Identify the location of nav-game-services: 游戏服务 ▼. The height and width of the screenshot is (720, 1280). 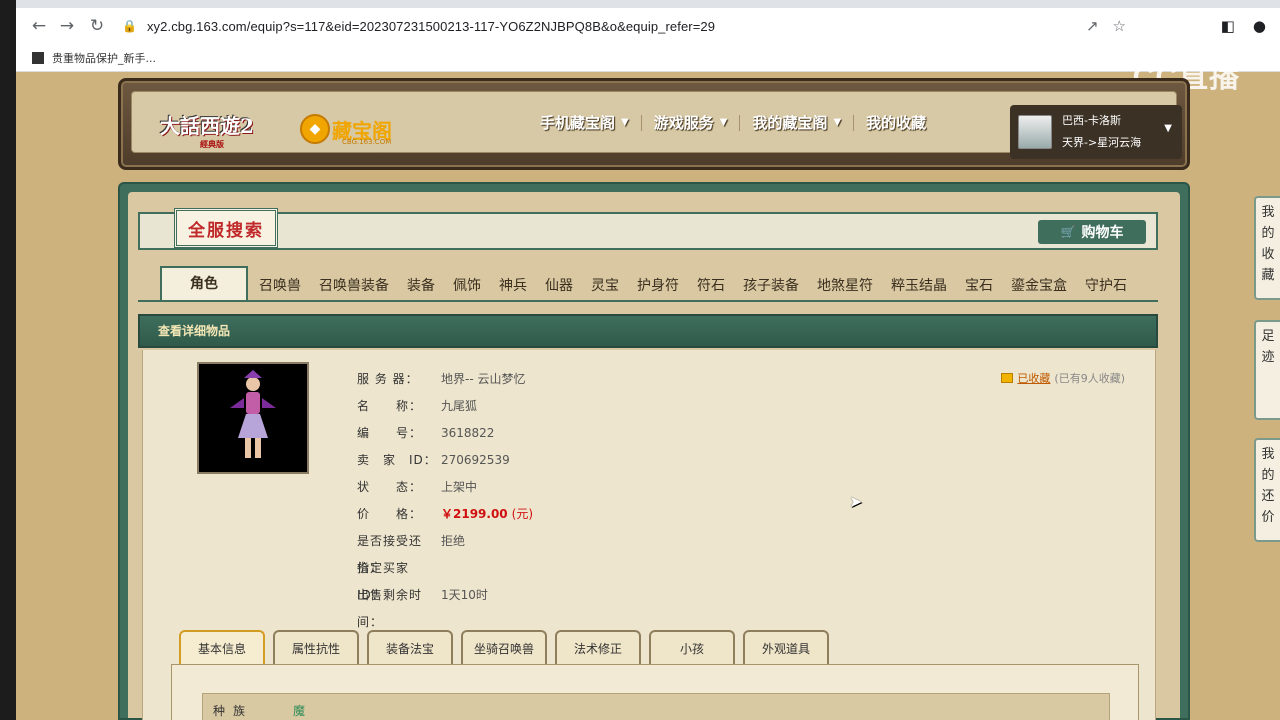
(691, 122).